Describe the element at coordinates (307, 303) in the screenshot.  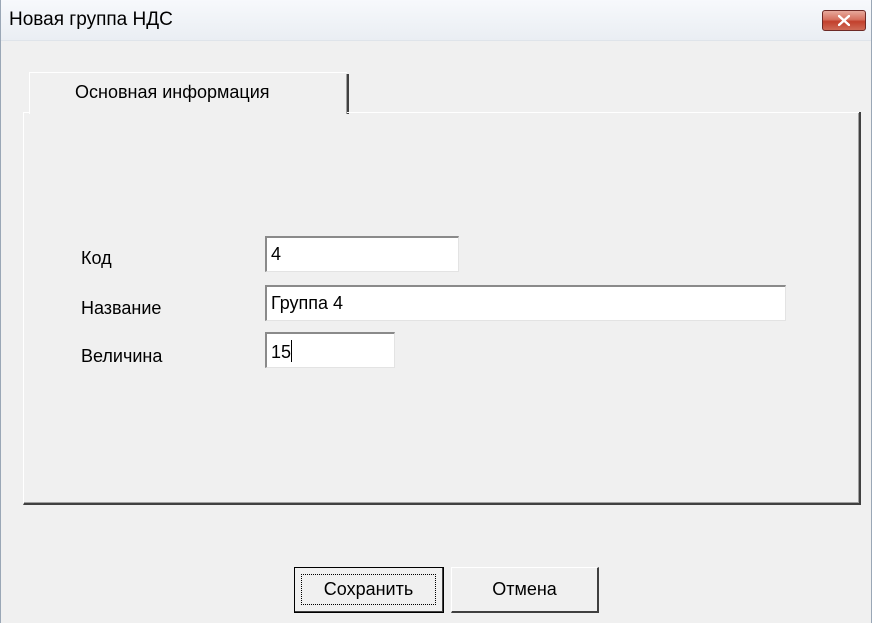
I see `name-value: Группа 4` at that location.